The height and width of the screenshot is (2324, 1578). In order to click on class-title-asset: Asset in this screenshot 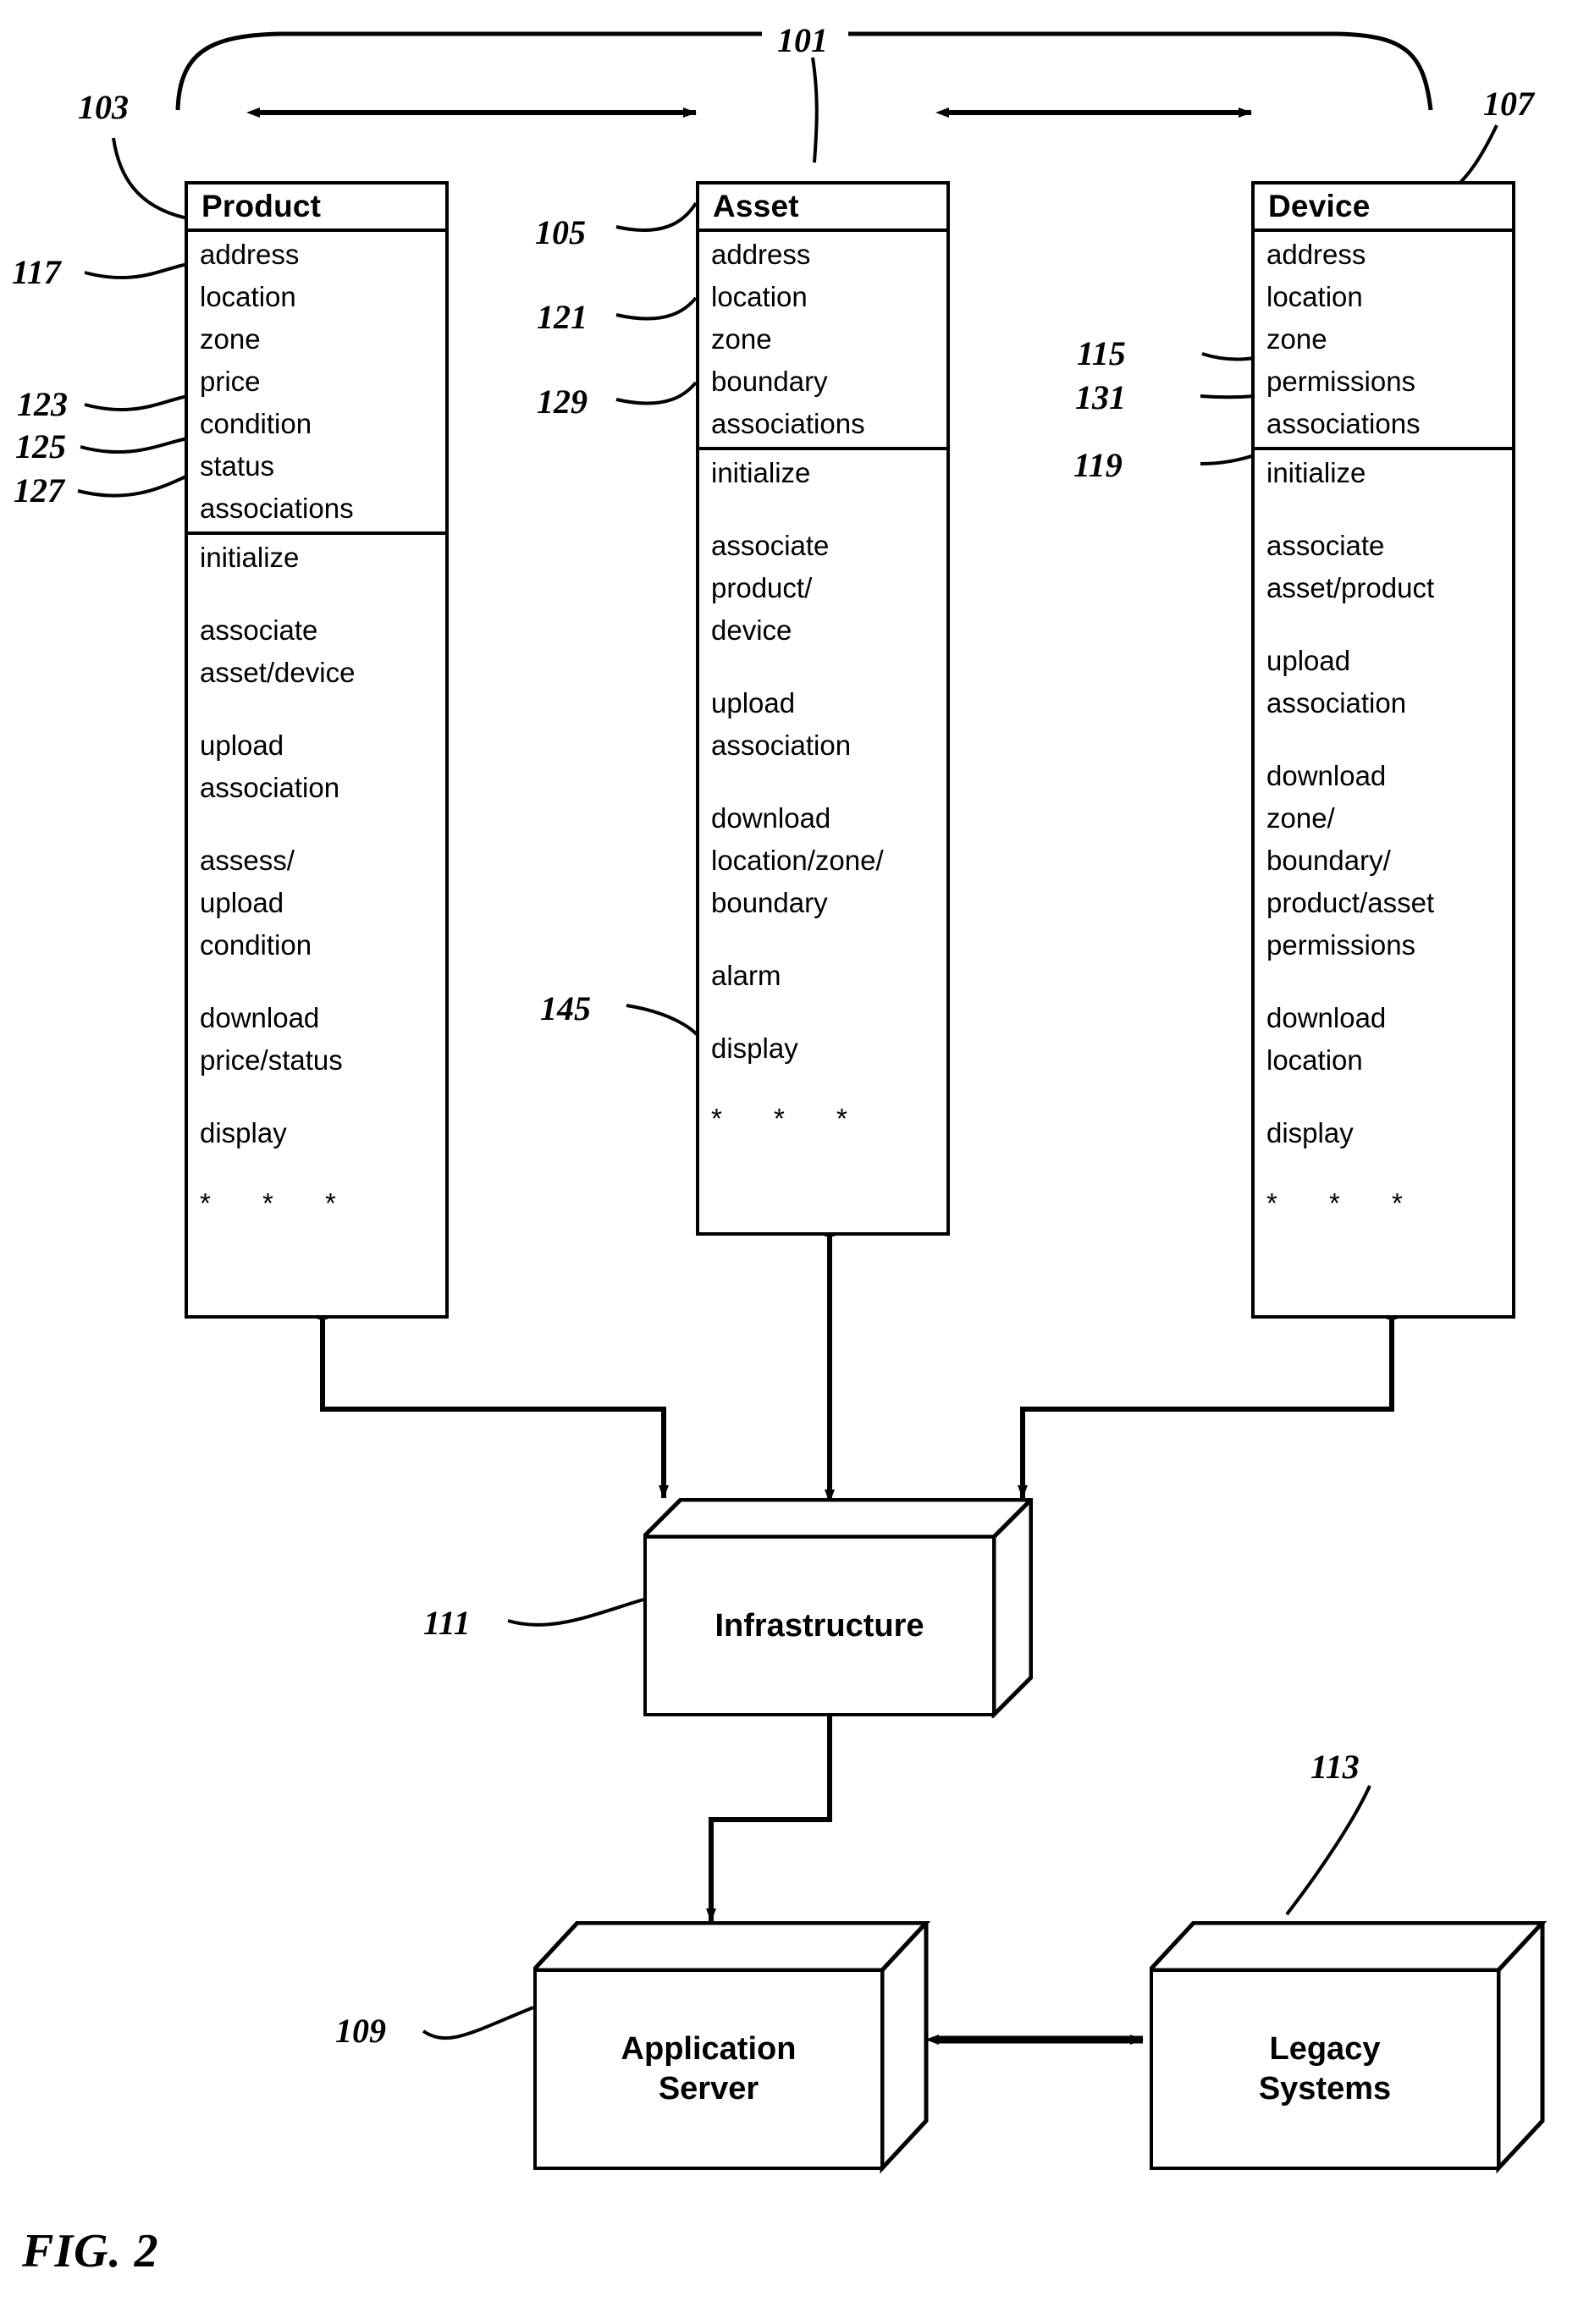, I will do `click(822, 208)`.